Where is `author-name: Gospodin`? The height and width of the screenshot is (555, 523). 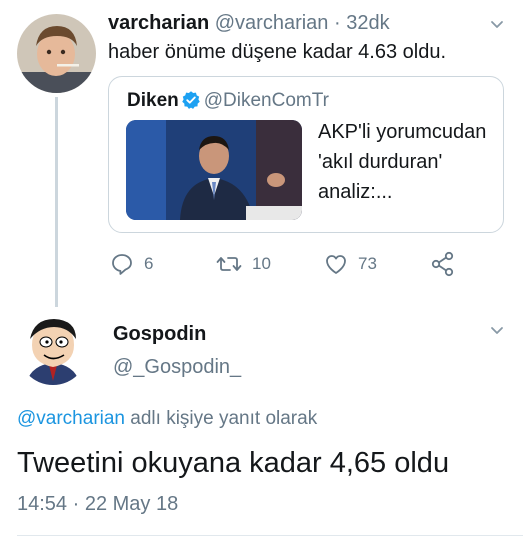 author-name: Gospodin is located at coordinates (159, 334).